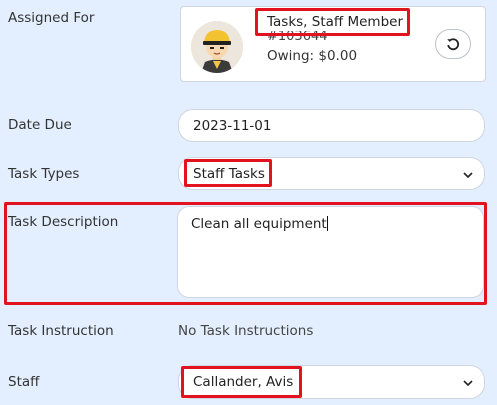 This screenshot has width=497, height=405. Describe the element at coordinates (297, 37) in the screenshot. I see `client-id: #103644` at that location.